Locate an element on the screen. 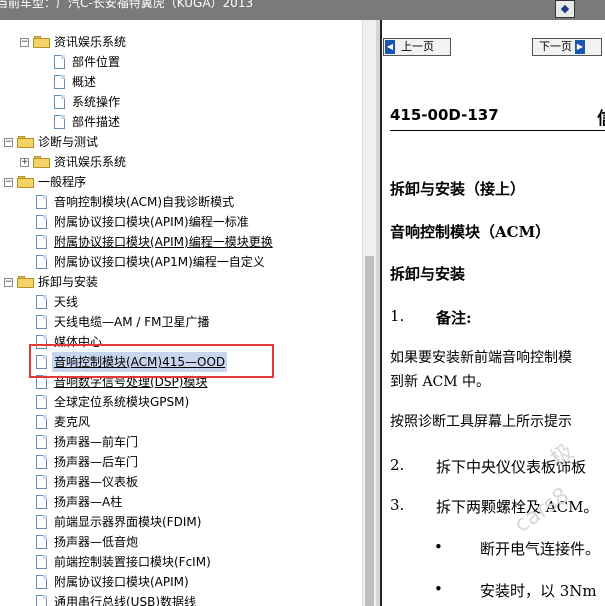 The width and height of the screenshot is (605, 606). tree-item: 音响控制模块(ACM)自我诊断模式 is located at coordinates (181, 202).